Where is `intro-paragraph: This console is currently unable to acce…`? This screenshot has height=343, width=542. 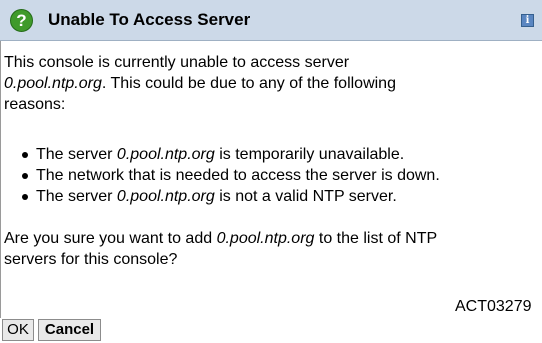
intro-paragraph: This console is currently unable to acce… is located at coordinates (200, 83).